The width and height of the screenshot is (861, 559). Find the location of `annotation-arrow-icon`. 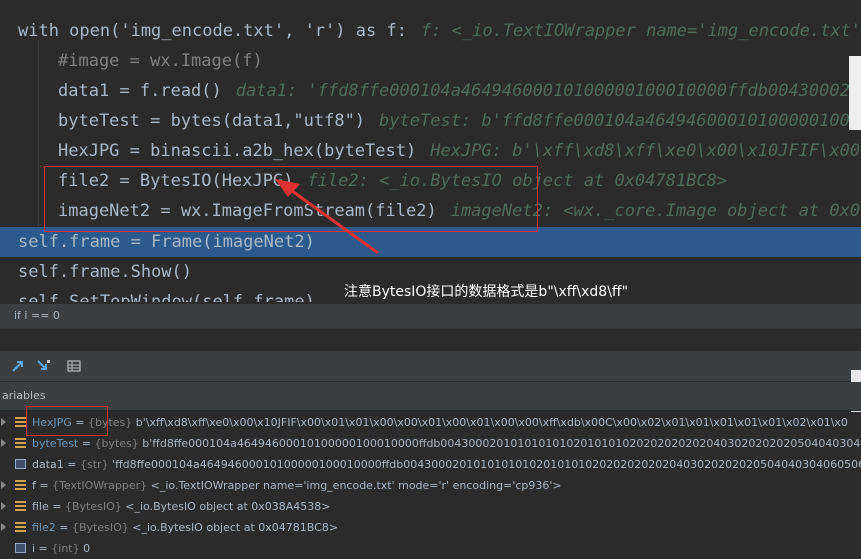

annotation-arrow-icon is located at coordinates (327, 217).